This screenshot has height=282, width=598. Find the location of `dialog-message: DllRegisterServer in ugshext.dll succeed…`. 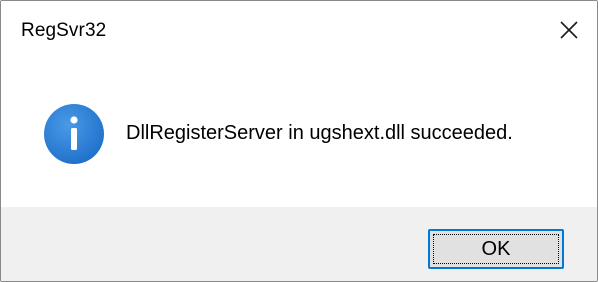

dialog-message: DllRegisterServer in ugshext.dll succeed… is located at coordinates (319, 133).